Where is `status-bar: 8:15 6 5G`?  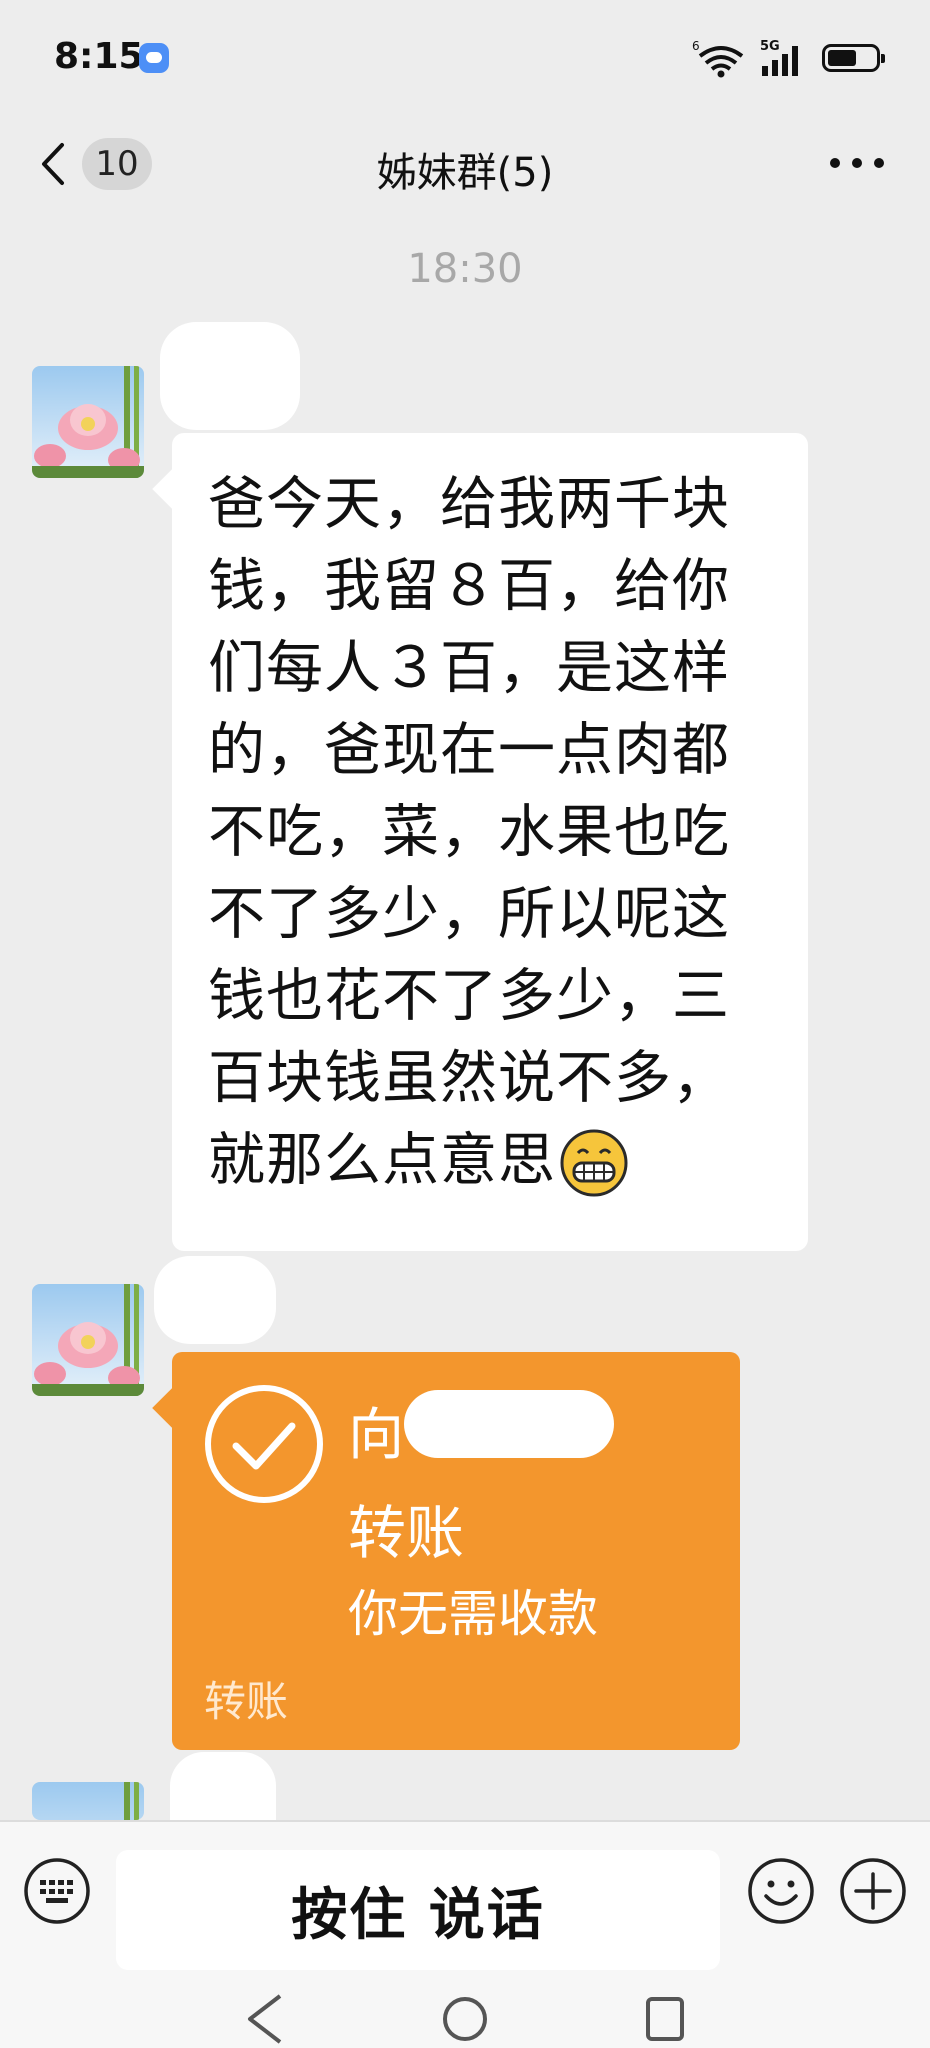 status-bar: 8:15 6 5G is located at coordinates (465, 59).